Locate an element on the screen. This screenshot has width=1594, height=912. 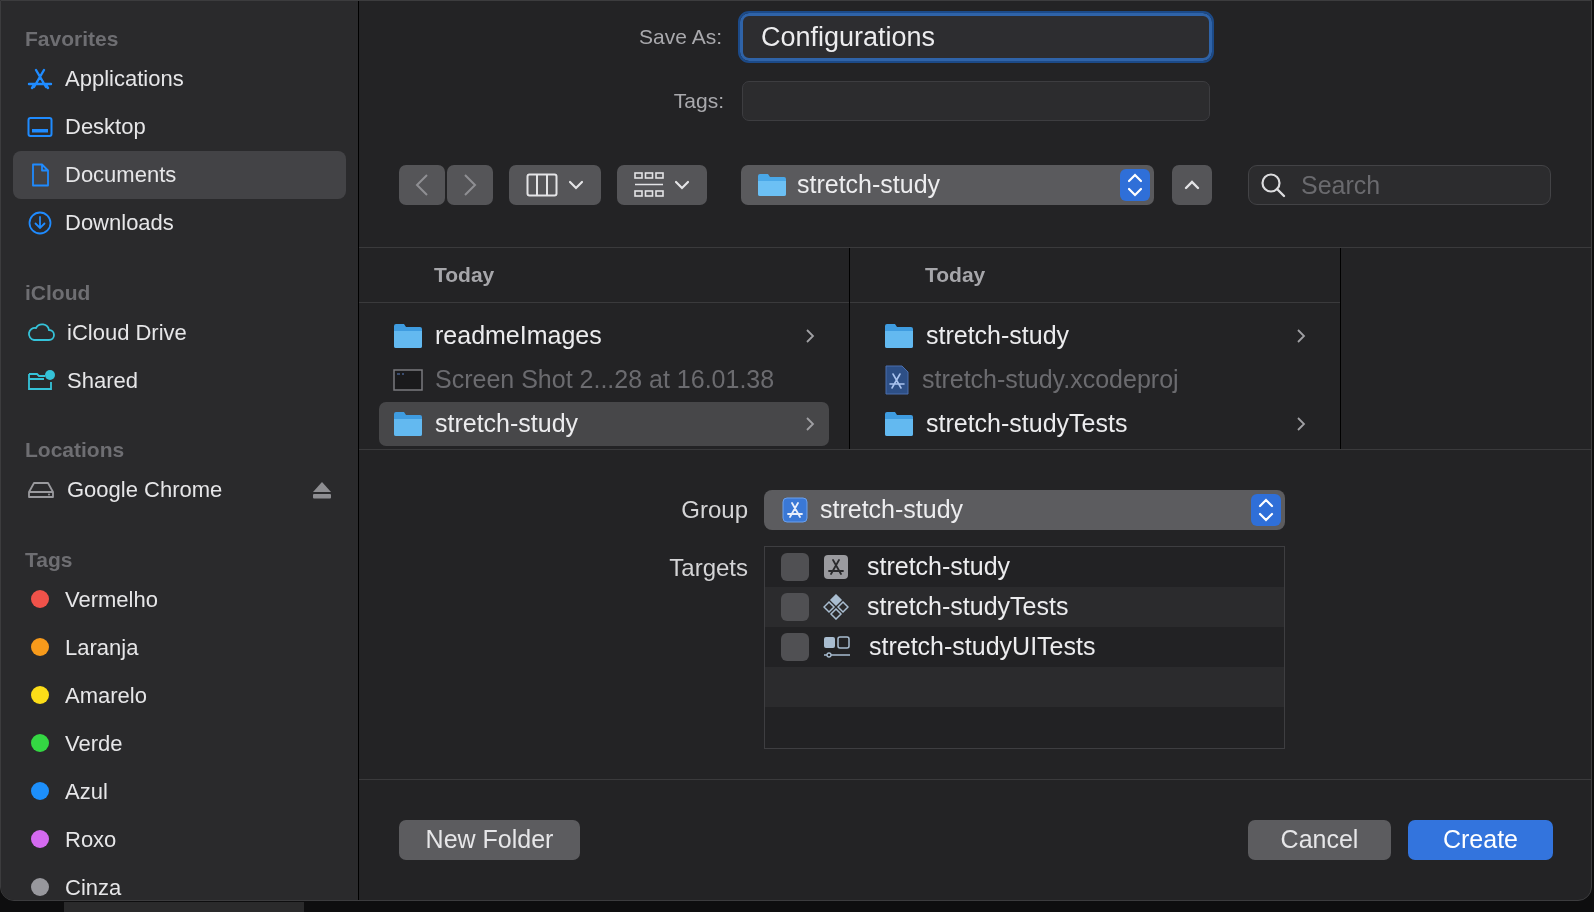
sidebar-item: Applications is located at coordinates (179, 78).